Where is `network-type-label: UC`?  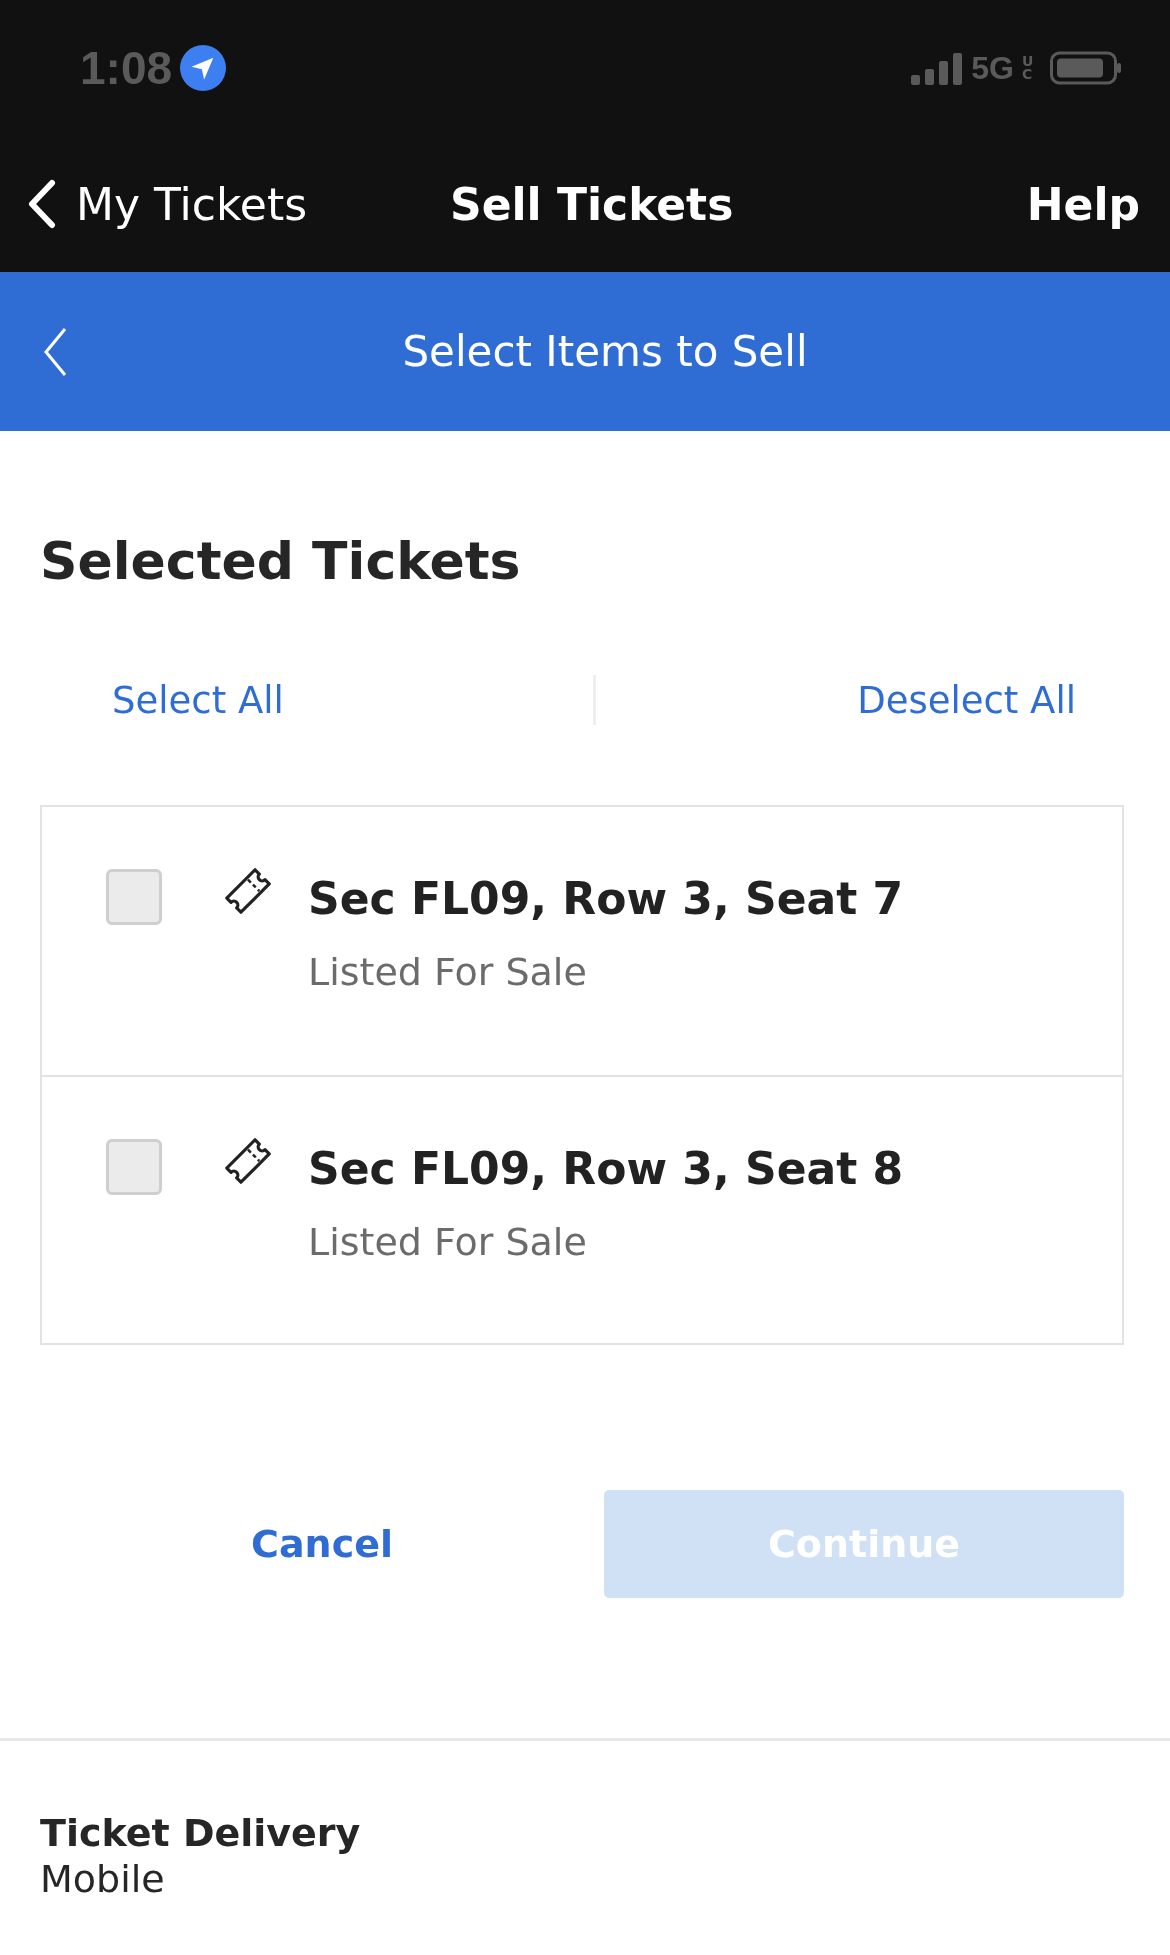 network-type-label: UC is located at coordinates (1028, 68).